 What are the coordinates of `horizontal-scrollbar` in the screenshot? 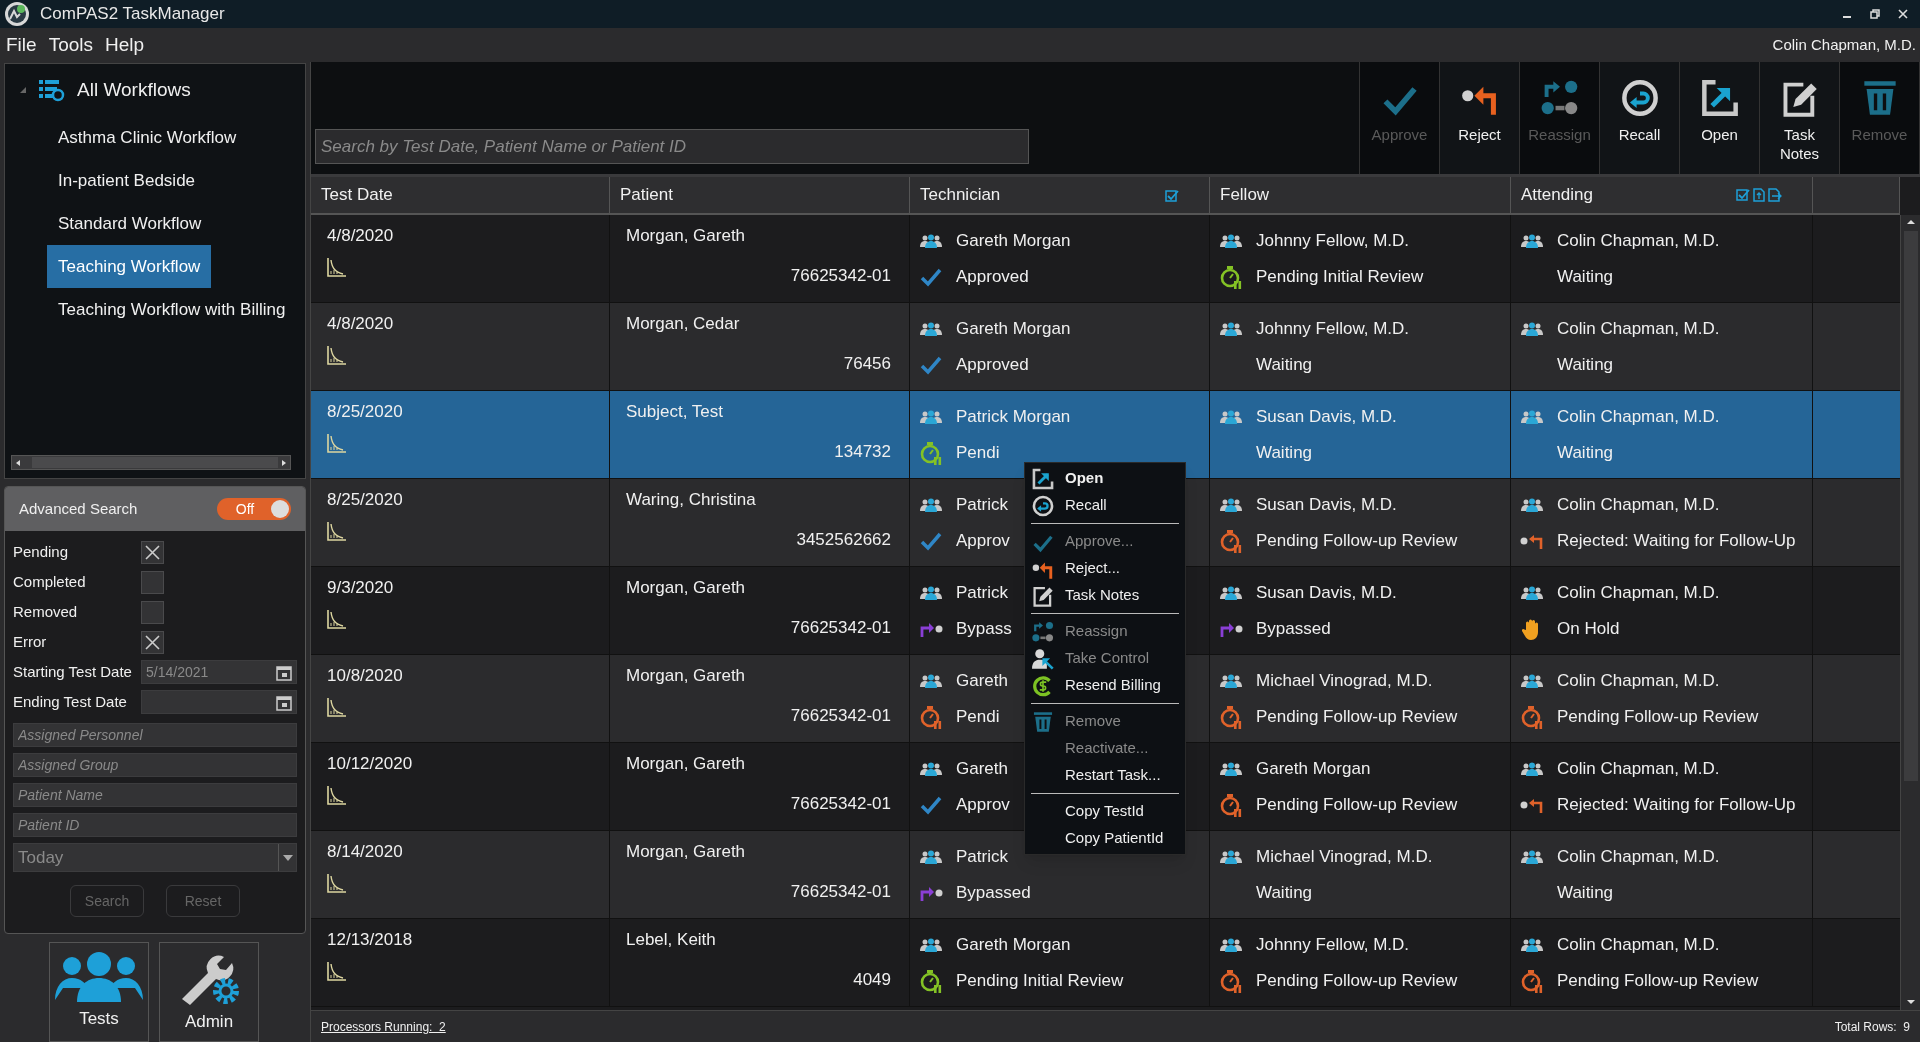 It's located at (151, 463).